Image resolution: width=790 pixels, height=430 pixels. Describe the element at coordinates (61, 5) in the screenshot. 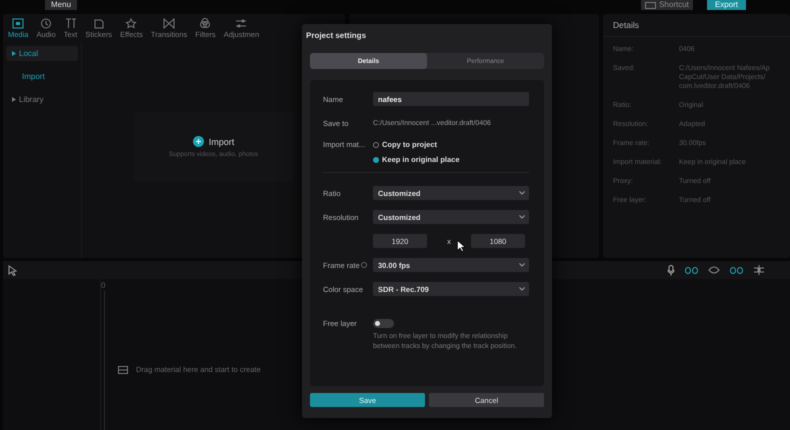

I see `menu-button: Menu` at that location.